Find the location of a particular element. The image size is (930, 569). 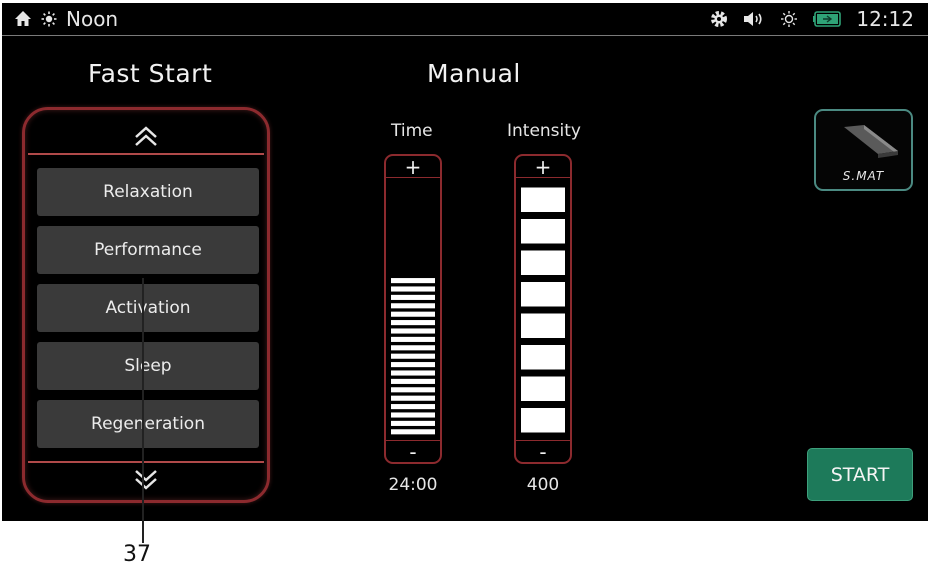

double-chevron-down-icon is located at coordinates (146, 481).